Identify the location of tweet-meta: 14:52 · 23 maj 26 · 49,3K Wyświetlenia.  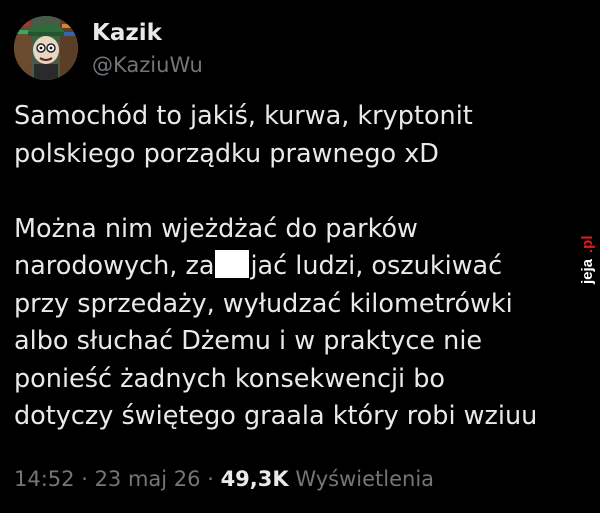
(224, 479).